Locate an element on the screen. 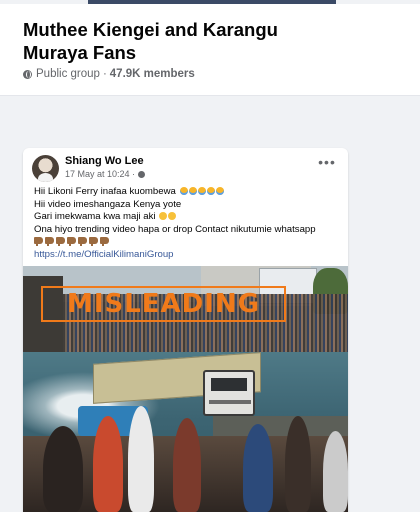 The height and width of the screenshot is (512, 420). group-meta: Public group · 47.9K members is located at coordinates (109, 74).